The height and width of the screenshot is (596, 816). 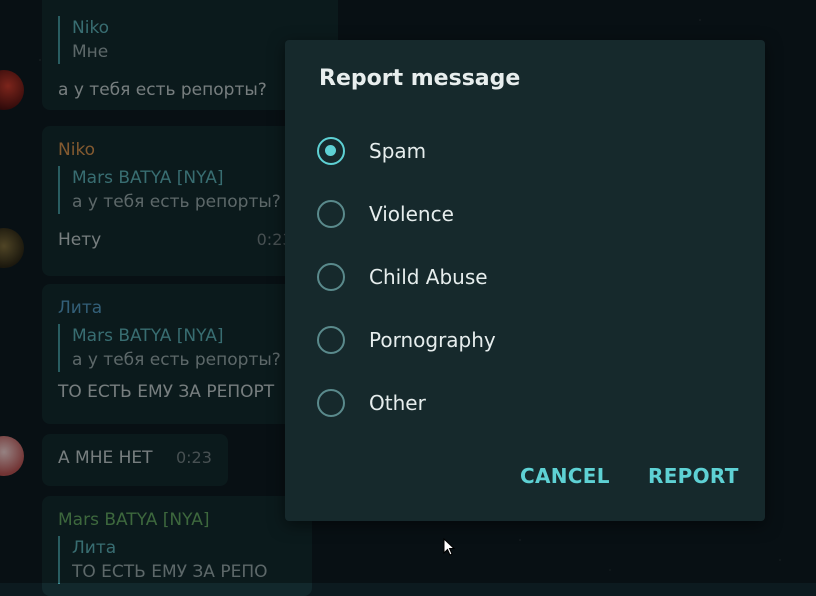 What do you see at coordinates (397, 403) in the screenshot?
I see `option-label: Other` at bounding box center [397, 403].